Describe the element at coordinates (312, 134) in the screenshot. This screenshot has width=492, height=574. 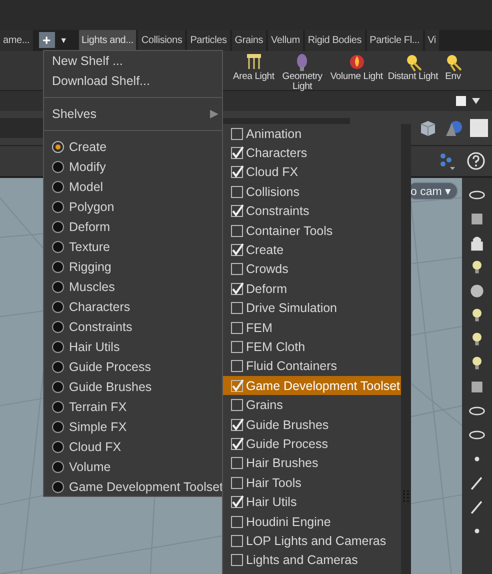
I see `shelf-item: Animation` at that location.